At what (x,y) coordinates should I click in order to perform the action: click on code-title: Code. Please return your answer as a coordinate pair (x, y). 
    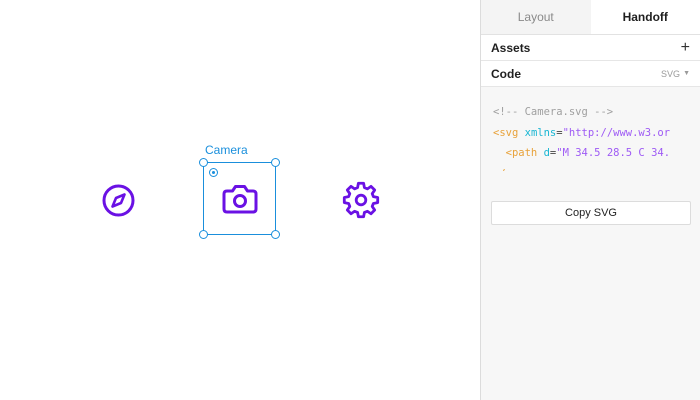
    Looking at the image, I should click on (506, 73).